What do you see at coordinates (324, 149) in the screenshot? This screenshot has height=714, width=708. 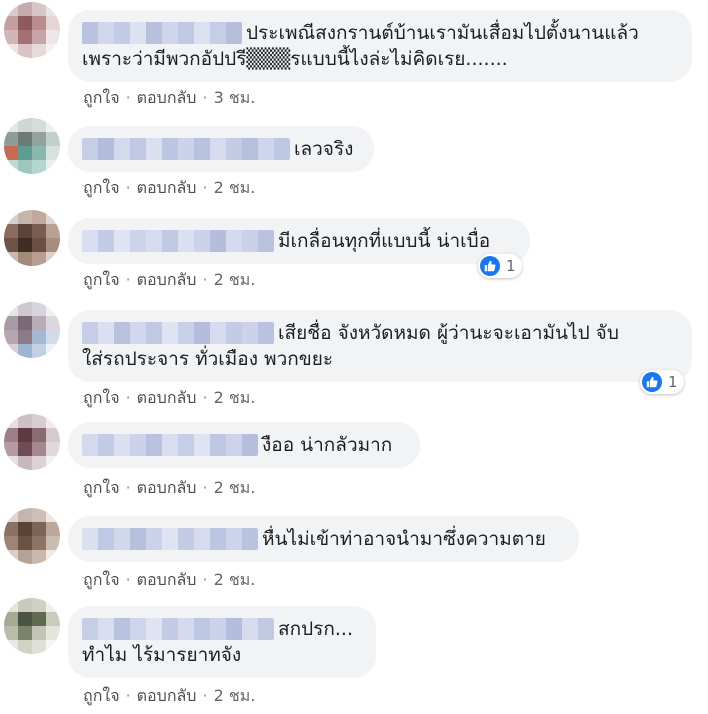 I see `comment-text: เลวจริง` at bounding box center [324, 149].